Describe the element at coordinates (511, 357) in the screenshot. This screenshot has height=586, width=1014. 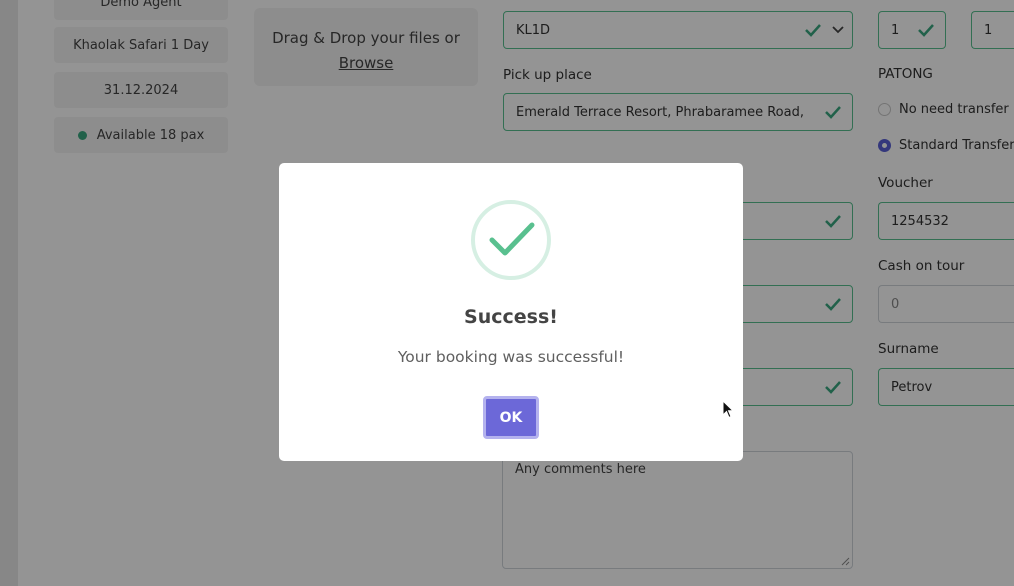
I see `dialog-message: Your booking was successful!` at that location.